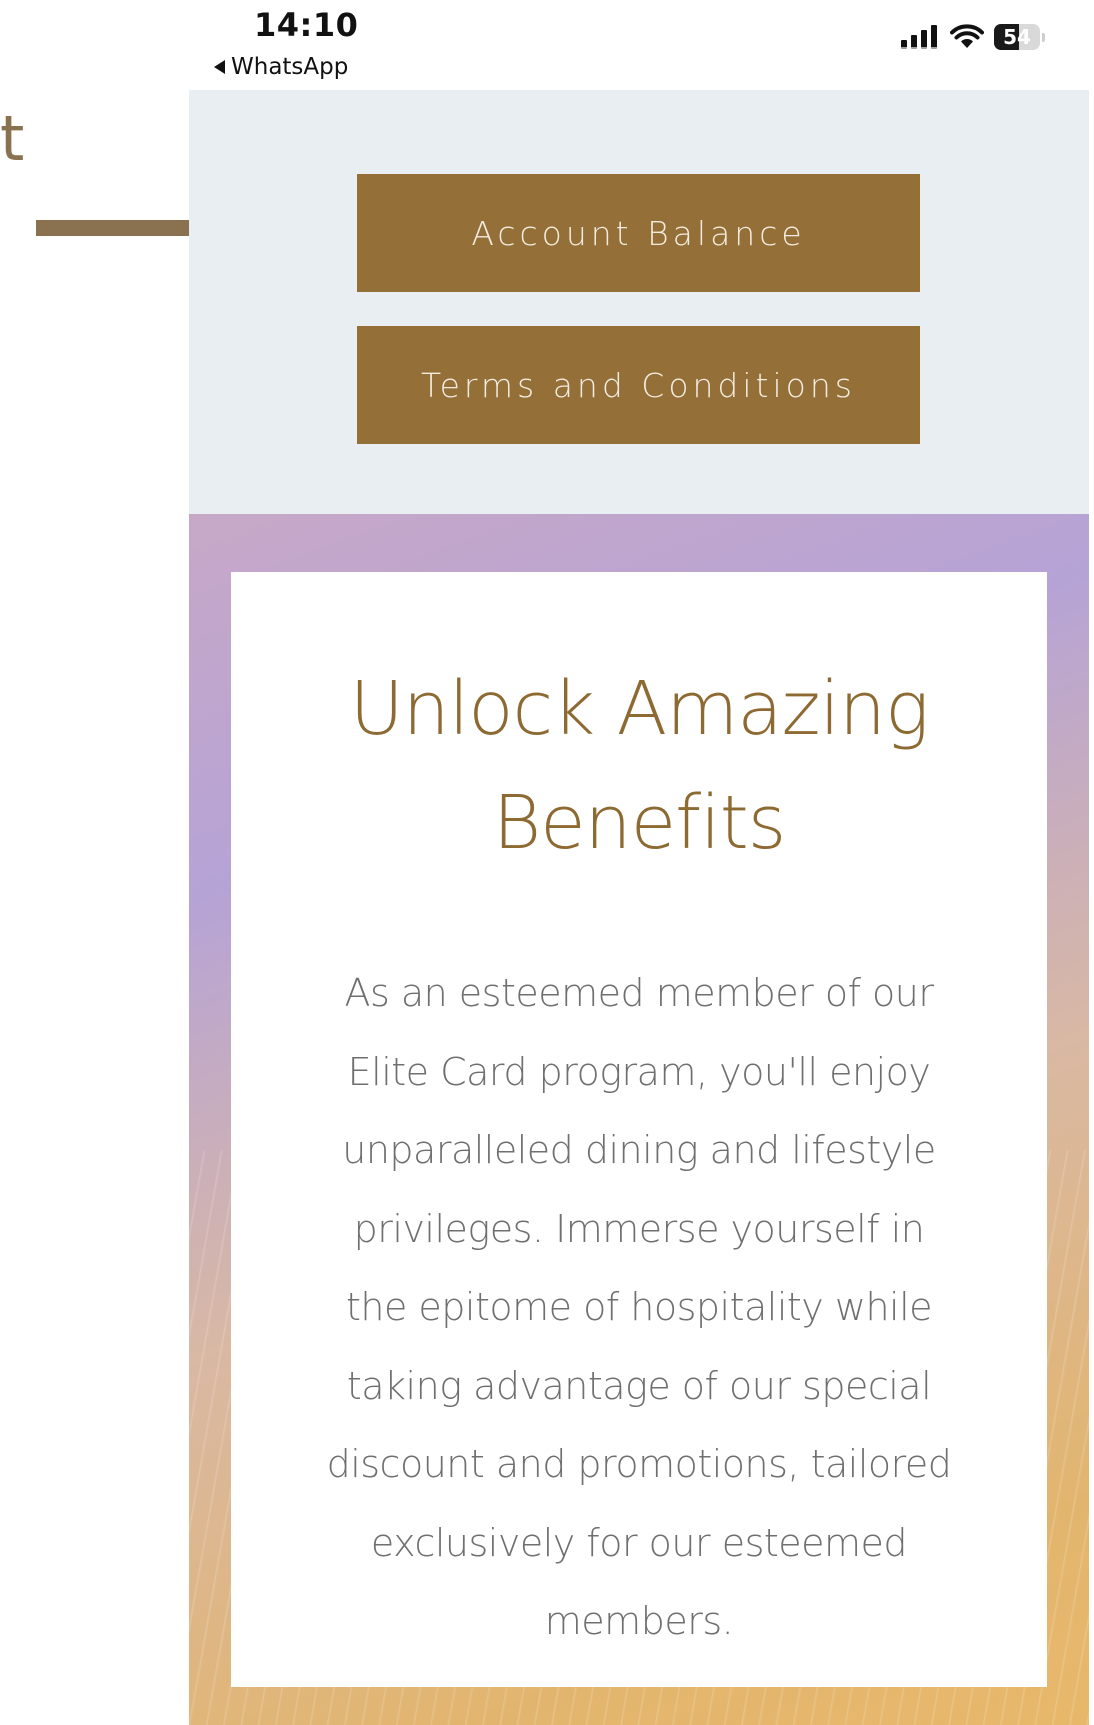  I want to click on battery-nub, so click(1043, 37).